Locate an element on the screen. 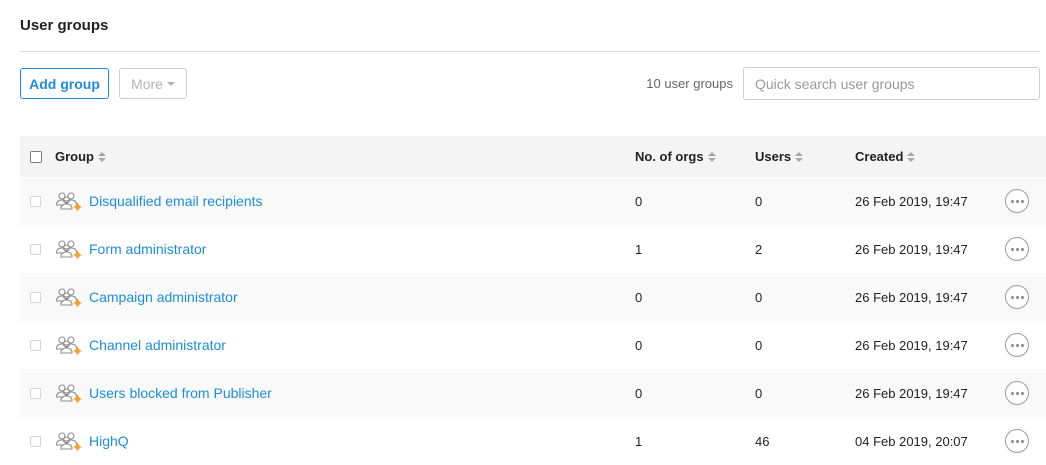  select-all-checkbox is located at coordinates (36, 156).